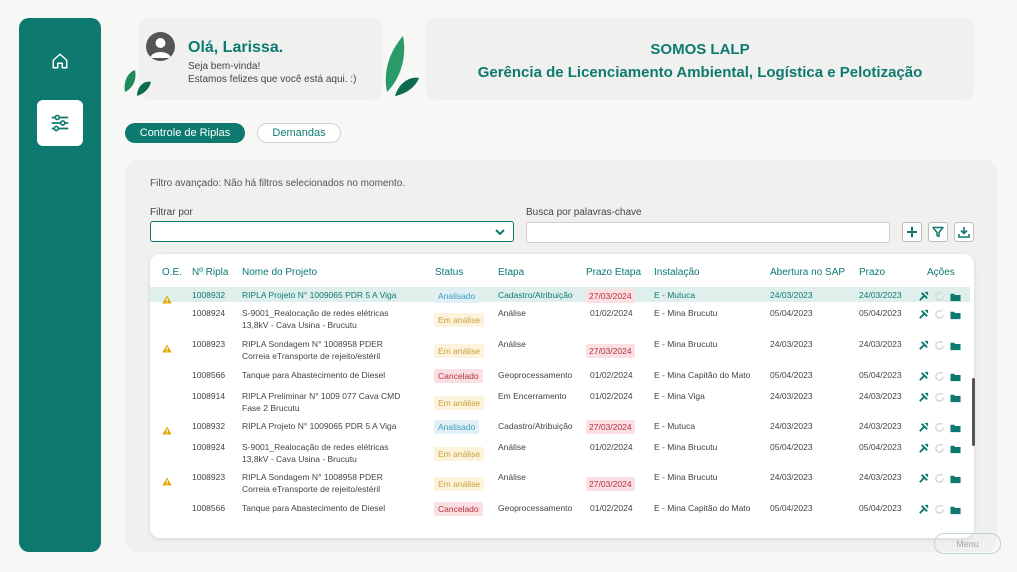 The height and width of the screenshot is (572, 1017). Describe the element at coordinates (511, 272) in the screenshot. I see `col-header-etapa: Etapa` at that location.